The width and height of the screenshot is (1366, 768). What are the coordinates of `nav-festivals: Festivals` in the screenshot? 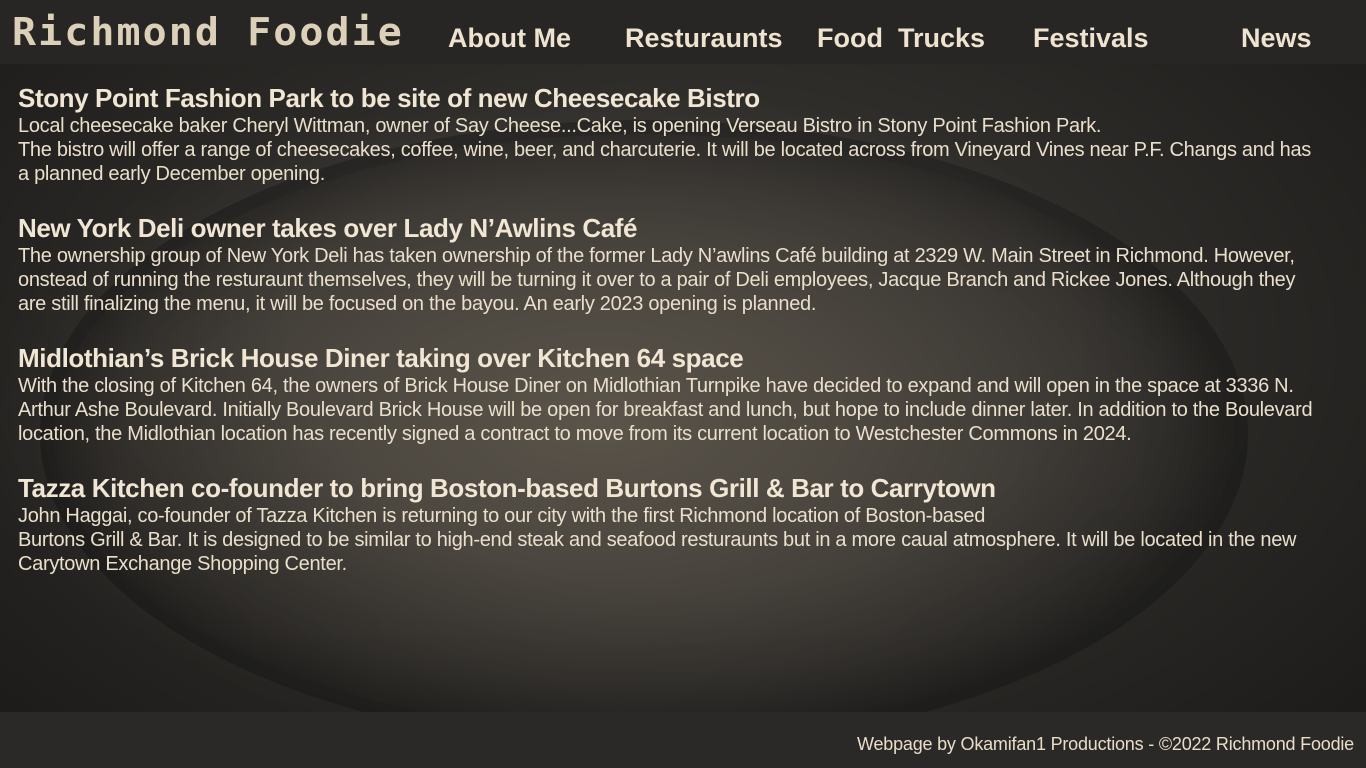 It's located at (1091, 38).